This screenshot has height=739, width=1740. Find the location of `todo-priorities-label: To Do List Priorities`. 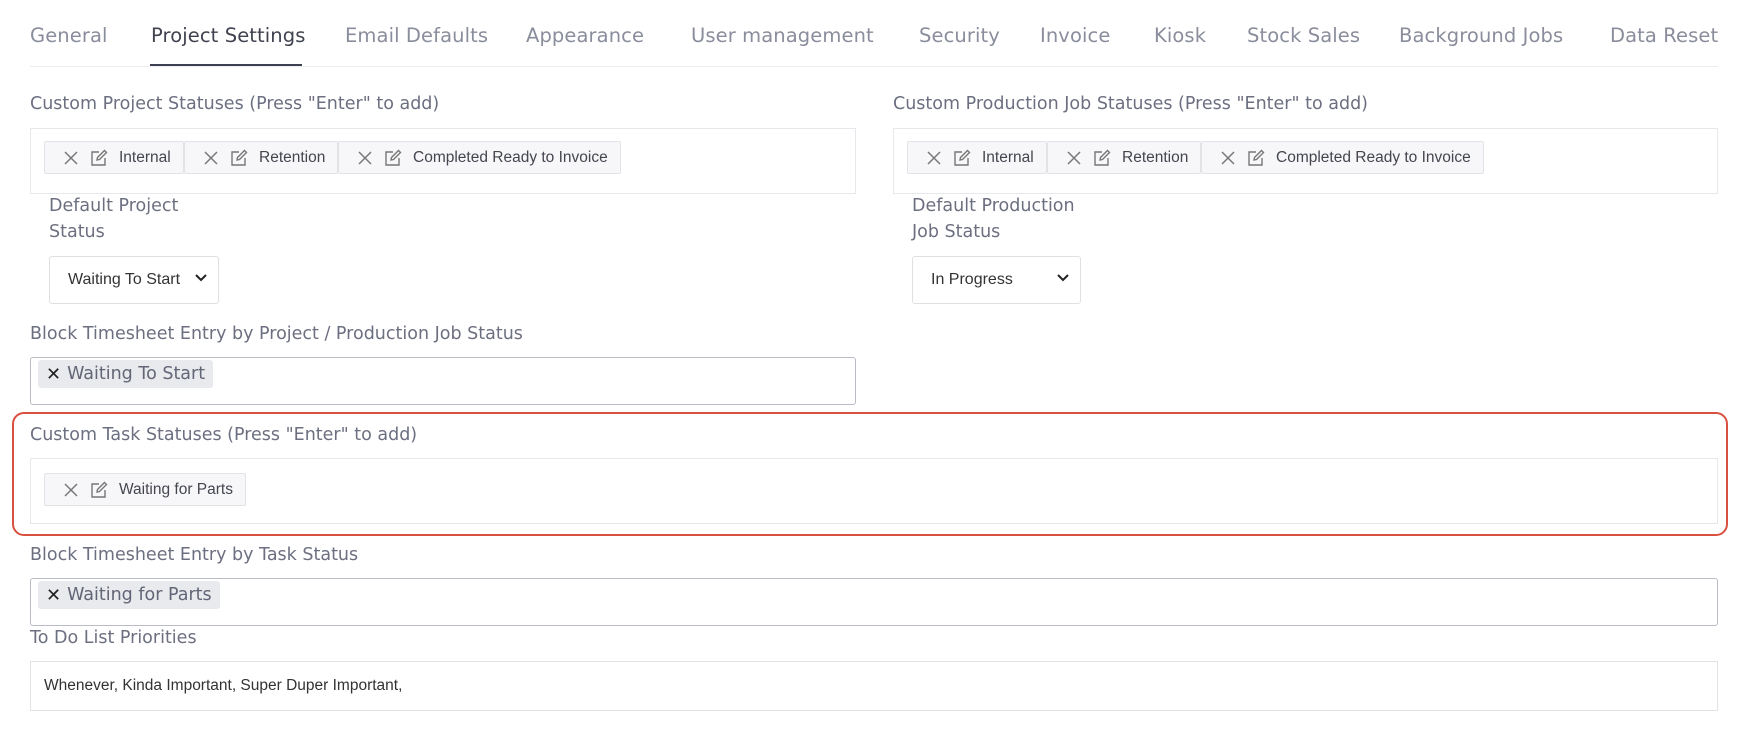

todo-priorities-label: To Do List Priorities is located at coordinates (113, 638).